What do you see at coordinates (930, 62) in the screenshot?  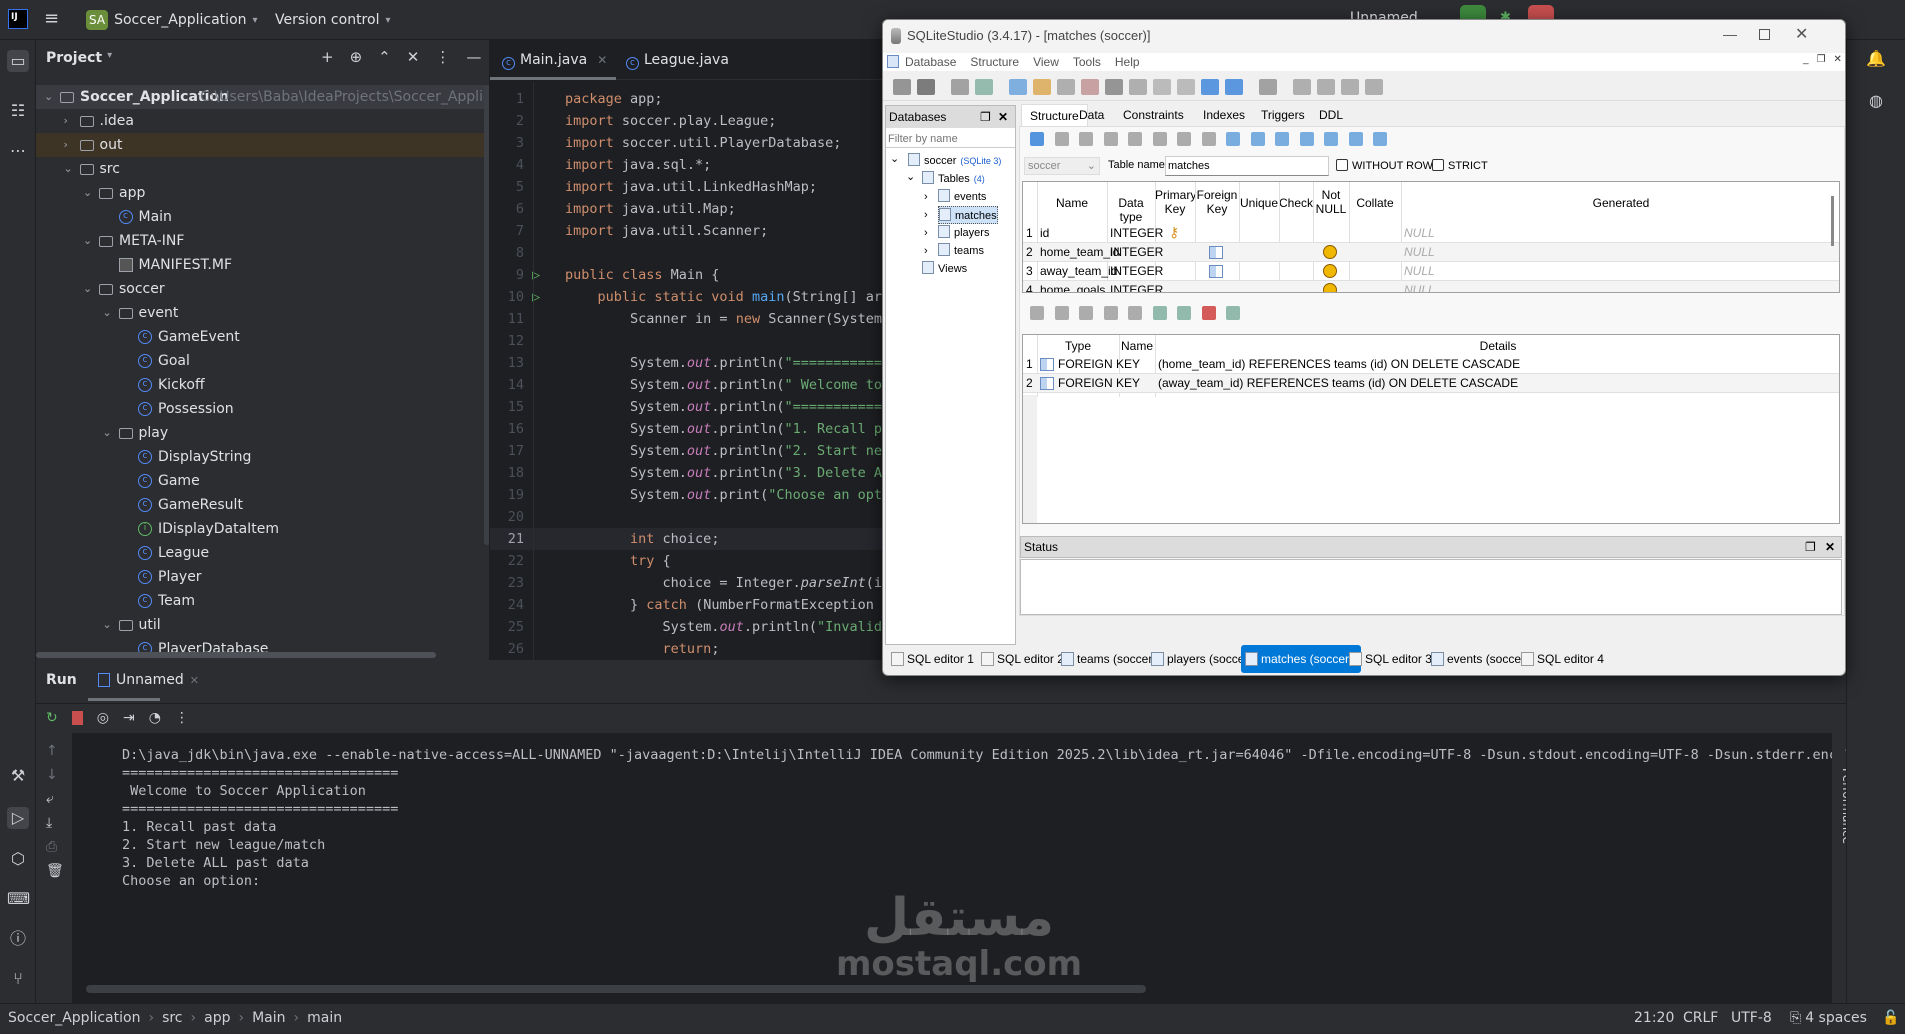 I see `menu-database: Database` at bounding box center [930, 62].